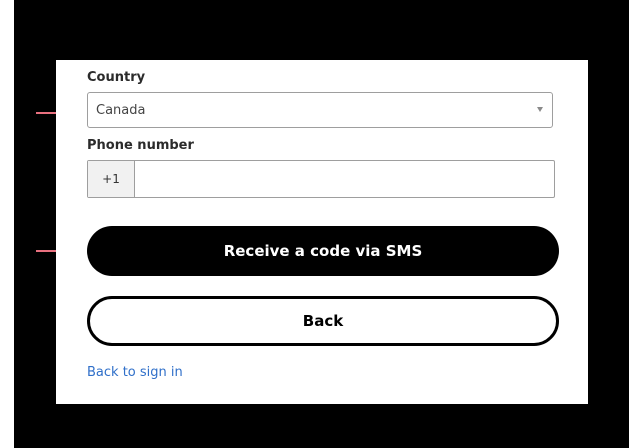 The image size is (639, 448). I want to click on country-code-prefix: +1, so click(111, 179).